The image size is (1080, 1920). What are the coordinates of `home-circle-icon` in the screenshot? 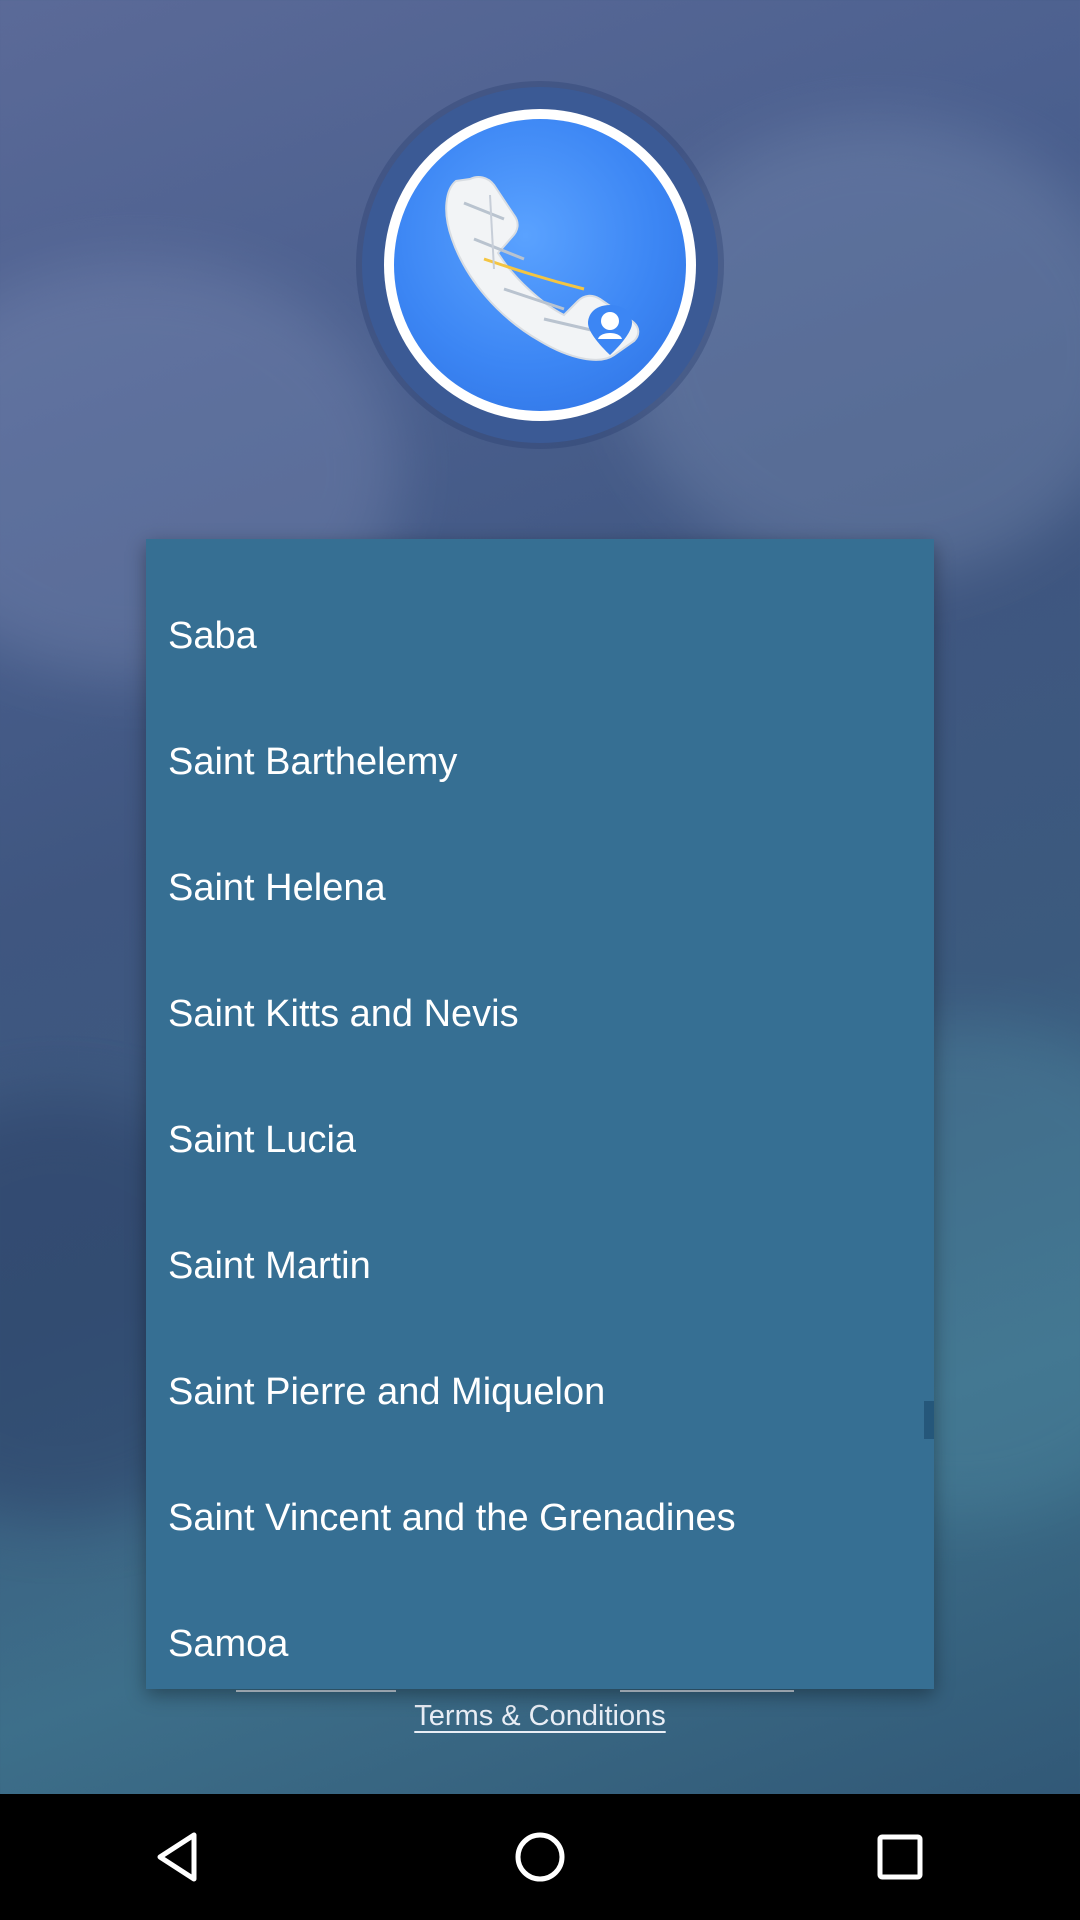 It's located at (540, 1857).